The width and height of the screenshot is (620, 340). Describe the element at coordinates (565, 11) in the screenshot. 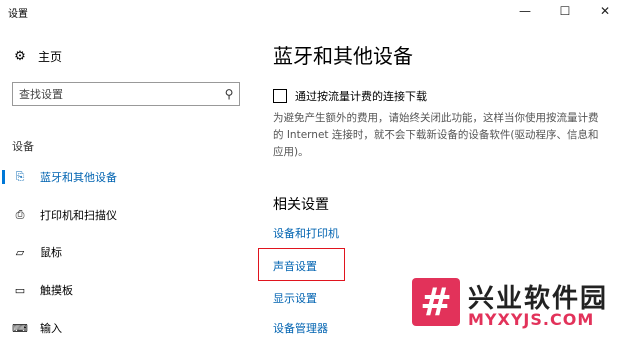

I see `maximize-button: ☐` at that location.